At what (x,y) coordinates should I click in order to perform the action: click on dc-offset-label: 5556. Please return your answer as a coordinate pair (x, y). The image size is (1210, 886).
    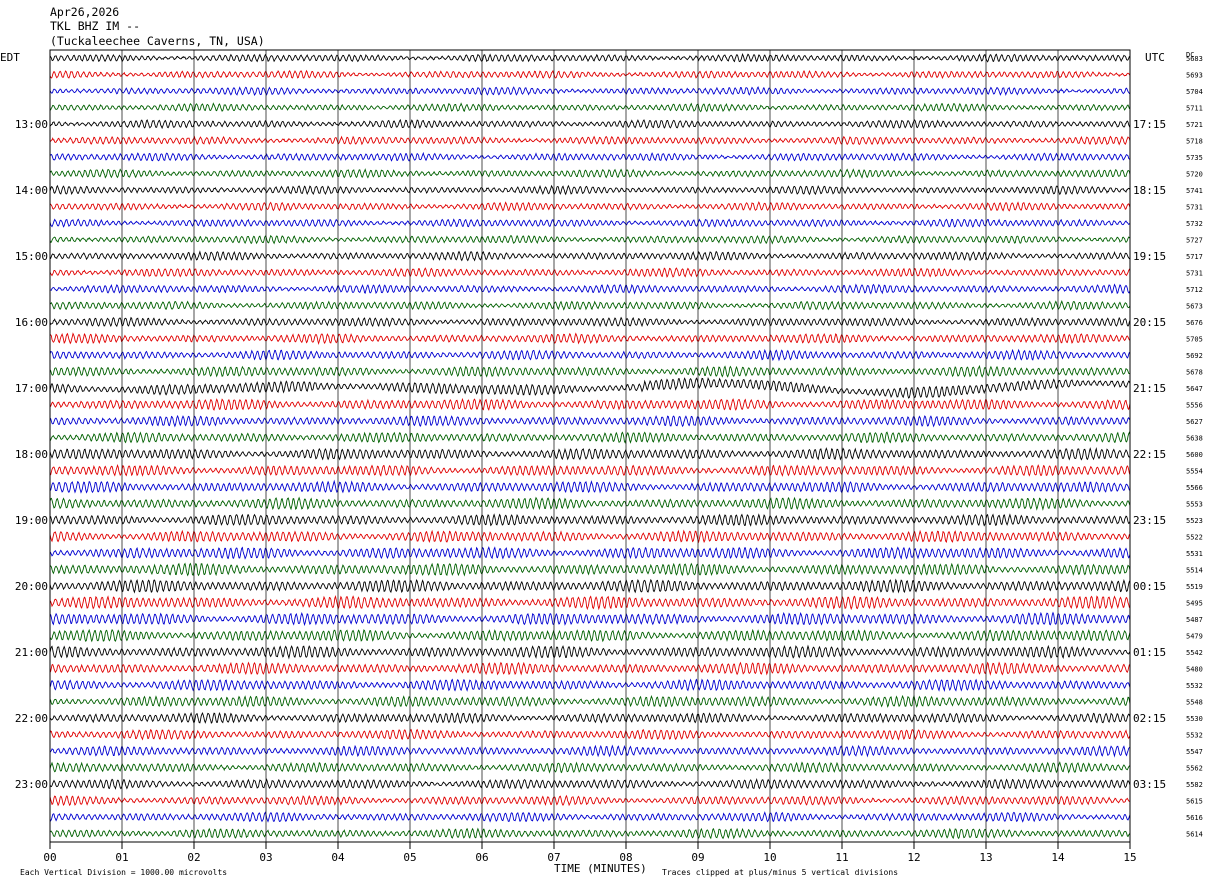
    Looking at the image, I should click on (1194, 406).